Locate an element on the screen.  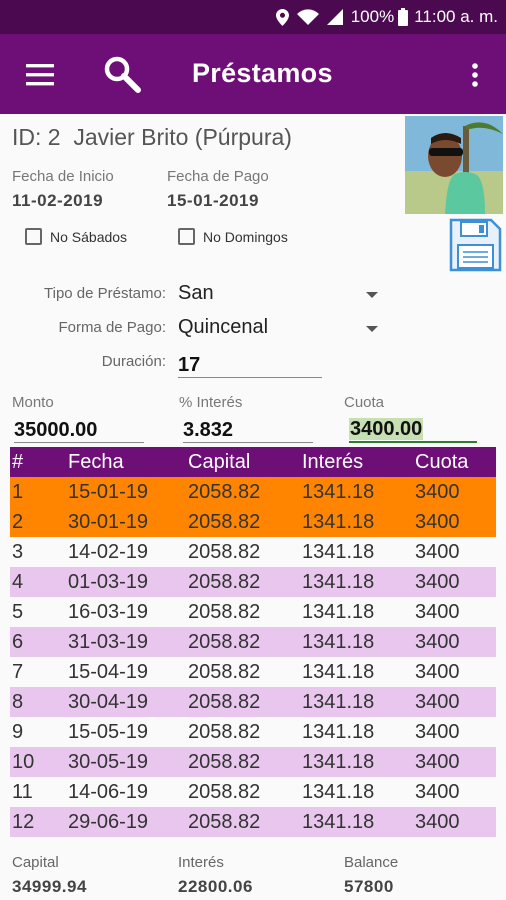
row-number: 7 is located at coordinates (18, 671).